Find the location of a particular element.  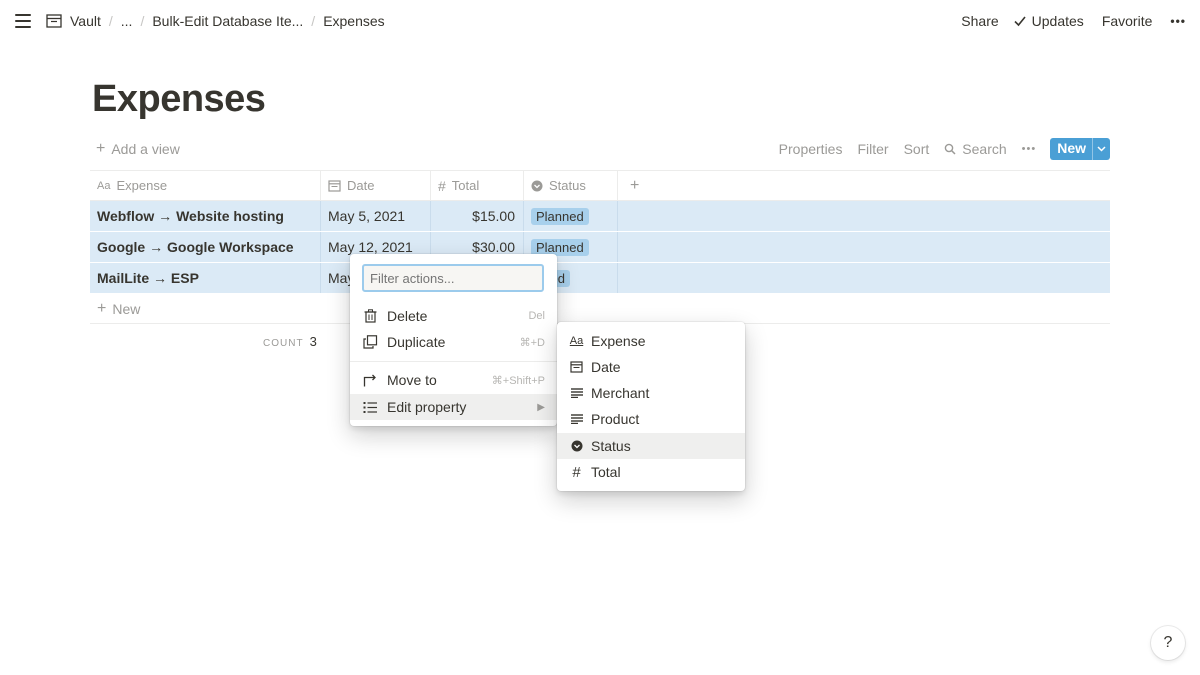

cell-total: $15.00 is located at coordinates (477, 216).